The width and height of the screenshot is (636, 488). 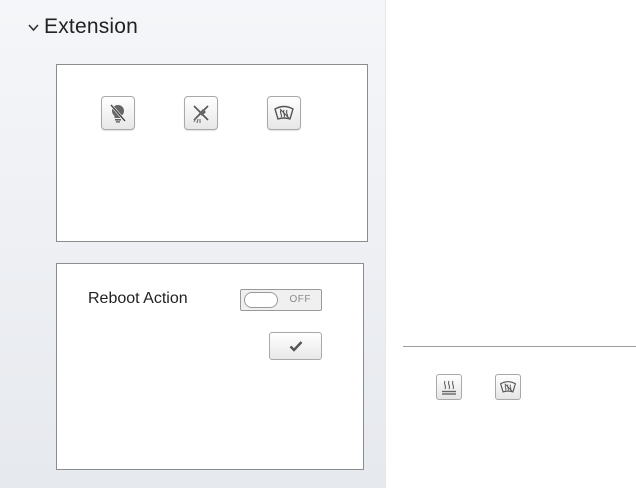 I want to click on reboot-action-label: Reboot Action, so click(x=138, y=298).